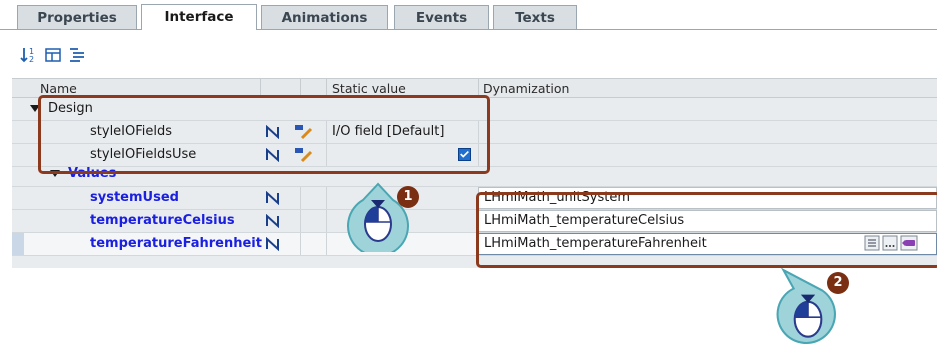 This screenshot has width=937, height=353. Describe the element at coordinates (264, 134) in the screenshot. I see `design-highlight-frame` at that location.